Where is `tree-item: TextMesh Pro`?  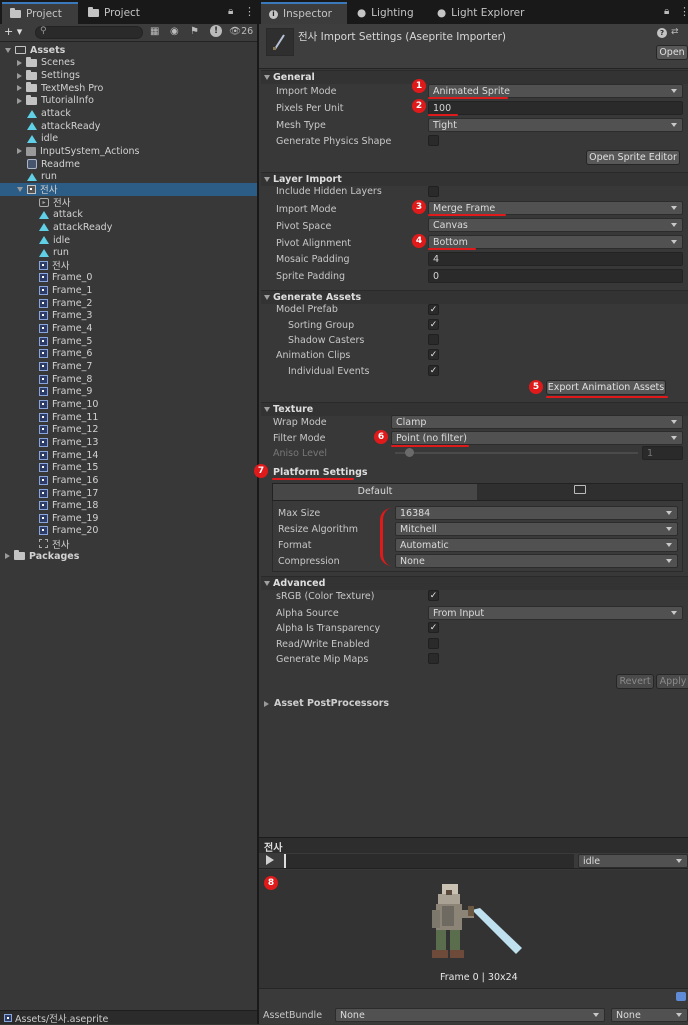
tree-item: TextMesh Pro is located at coordinates (128, 88).